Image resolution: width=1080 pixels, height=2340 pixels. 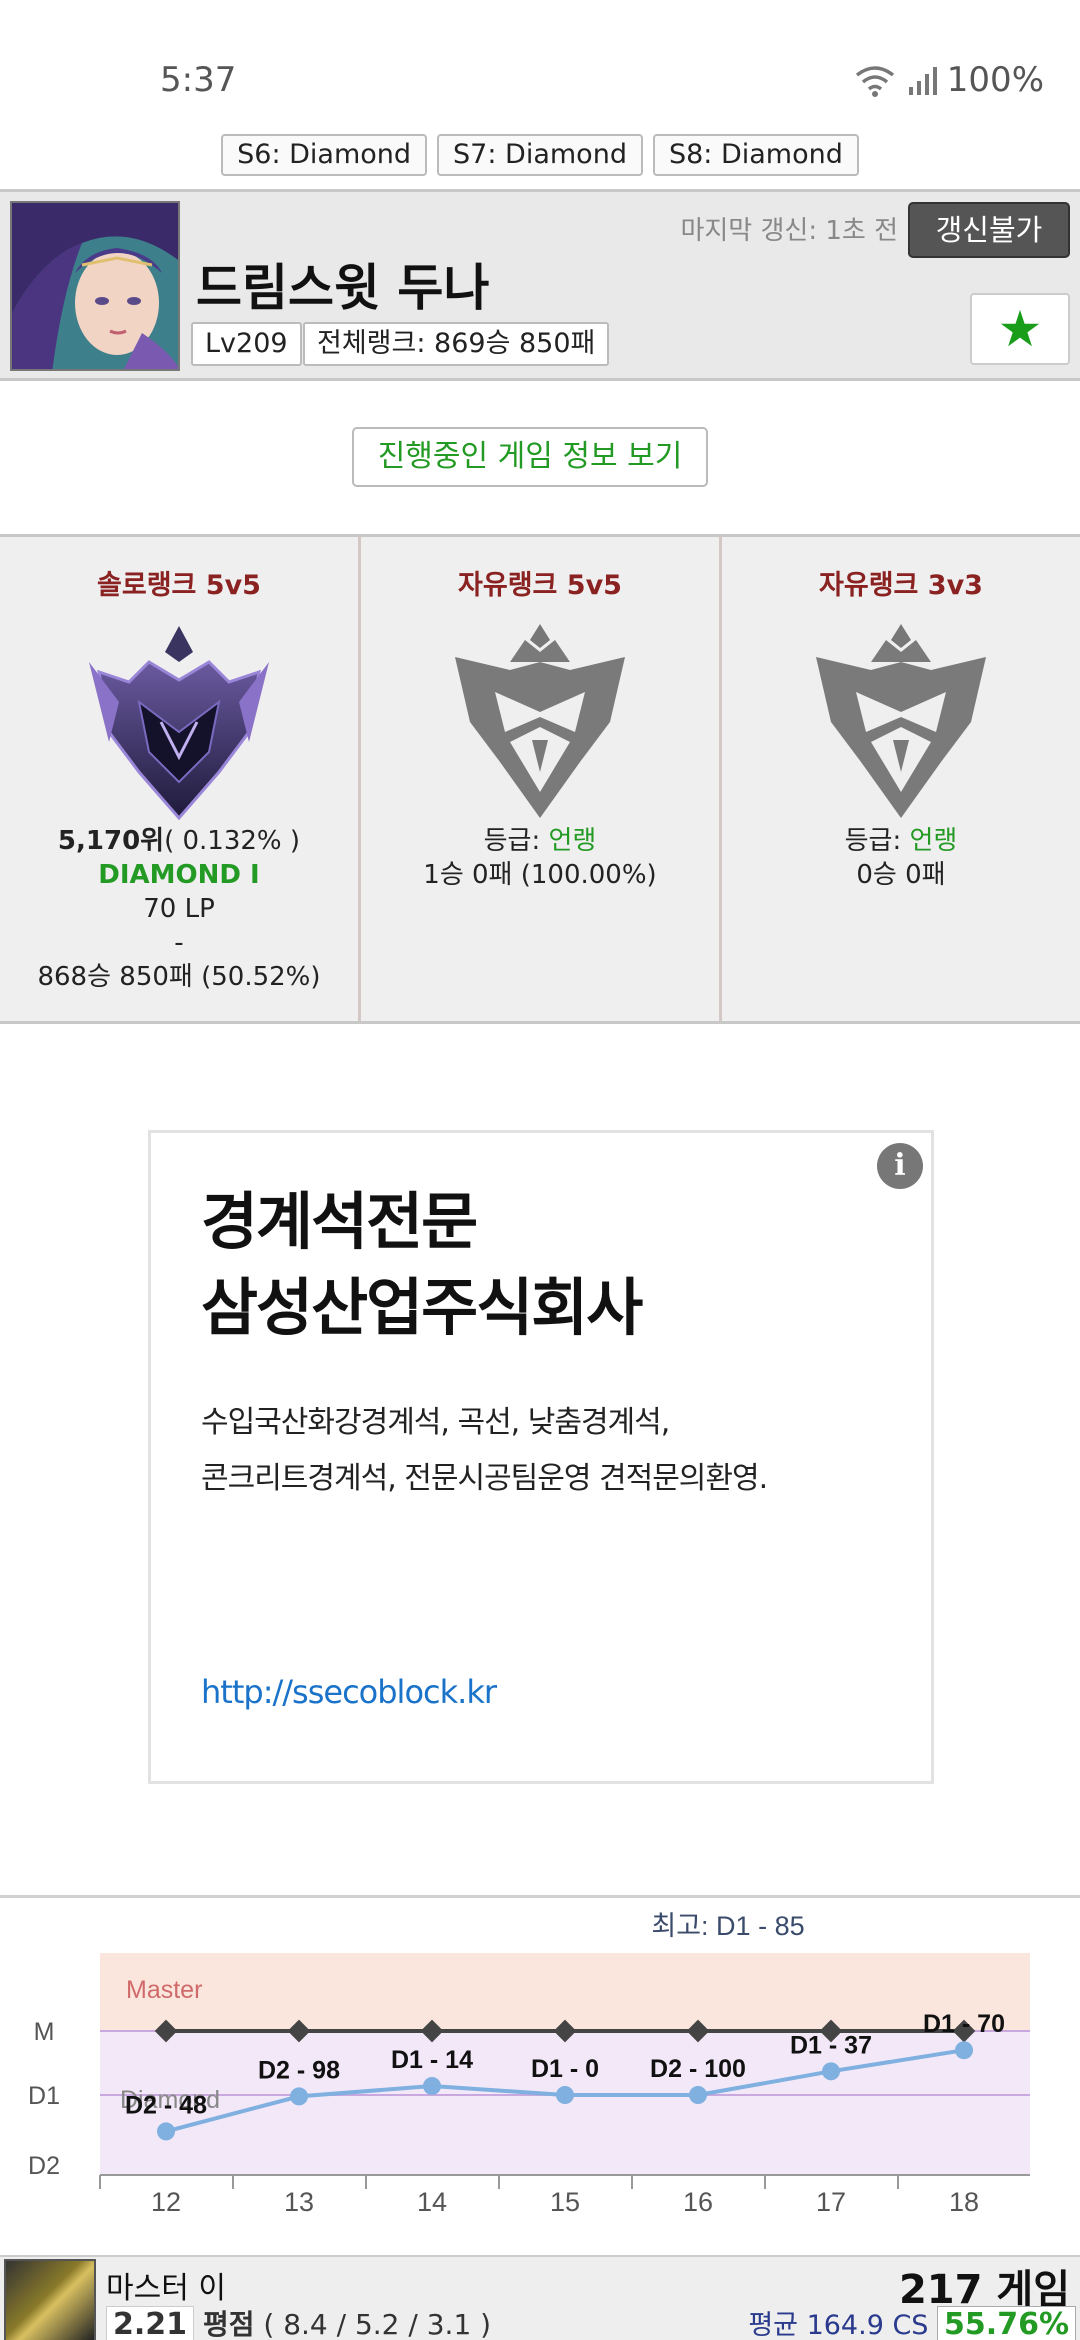 I want to click on y-tick-label: D1, so click(x=44, y=2096).